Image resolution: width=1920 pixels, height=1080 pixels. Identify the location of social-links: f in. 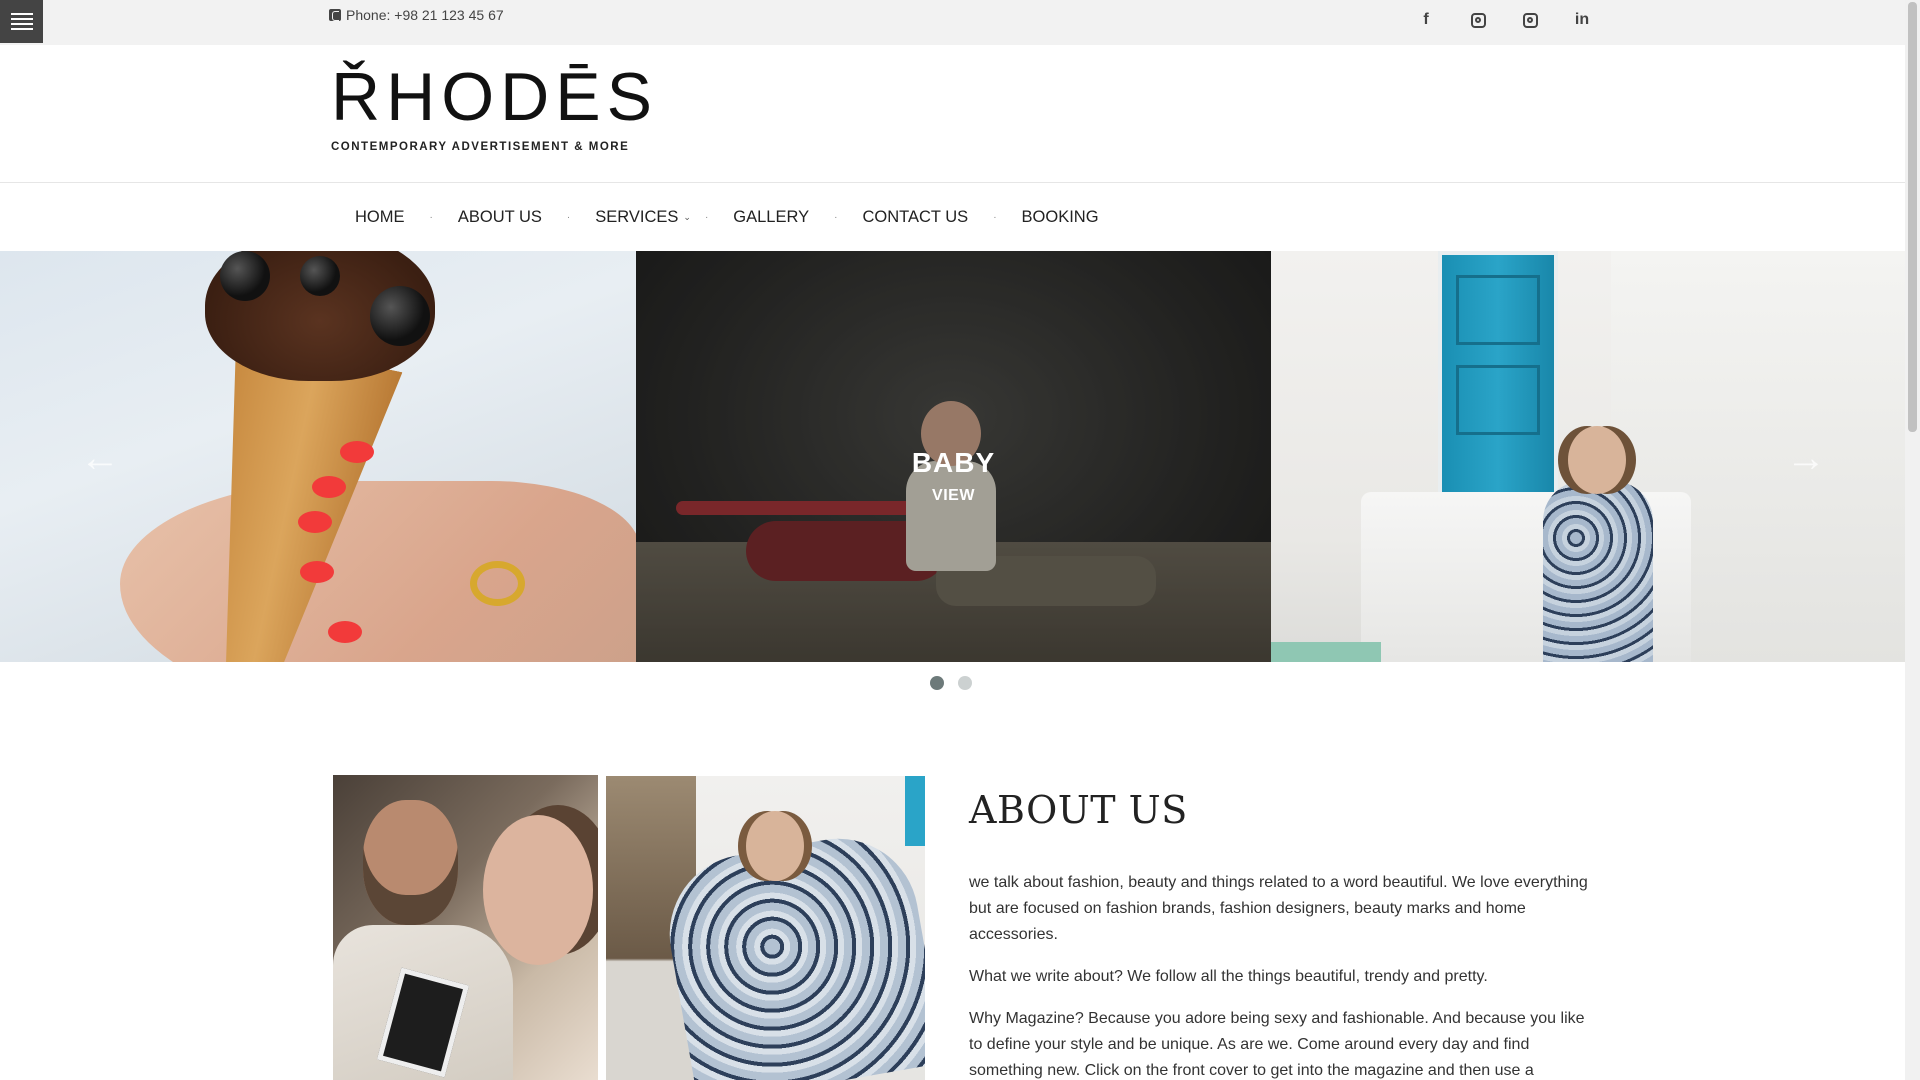
(1504, 20).